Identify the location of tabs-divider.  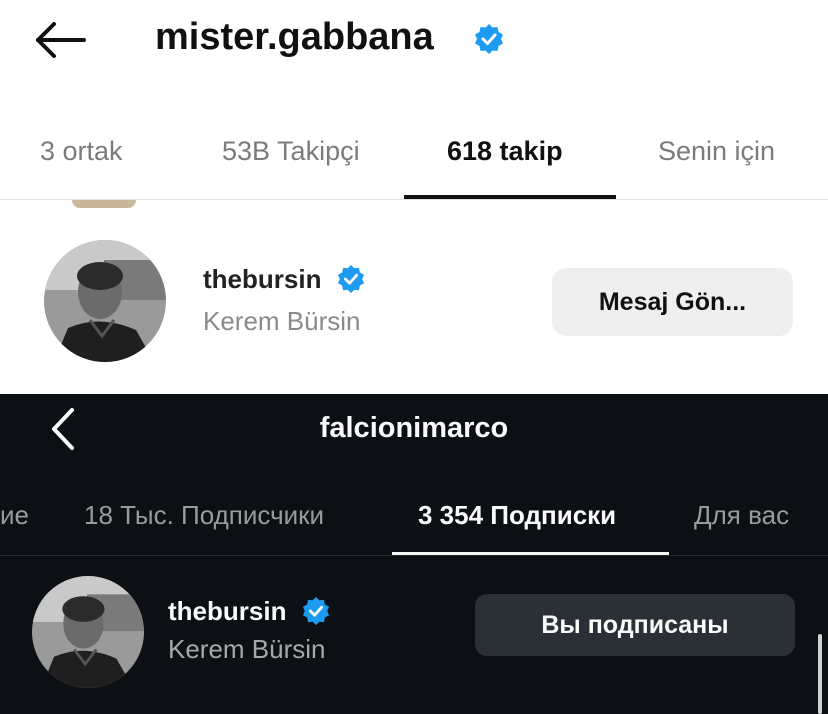
(414, 555).